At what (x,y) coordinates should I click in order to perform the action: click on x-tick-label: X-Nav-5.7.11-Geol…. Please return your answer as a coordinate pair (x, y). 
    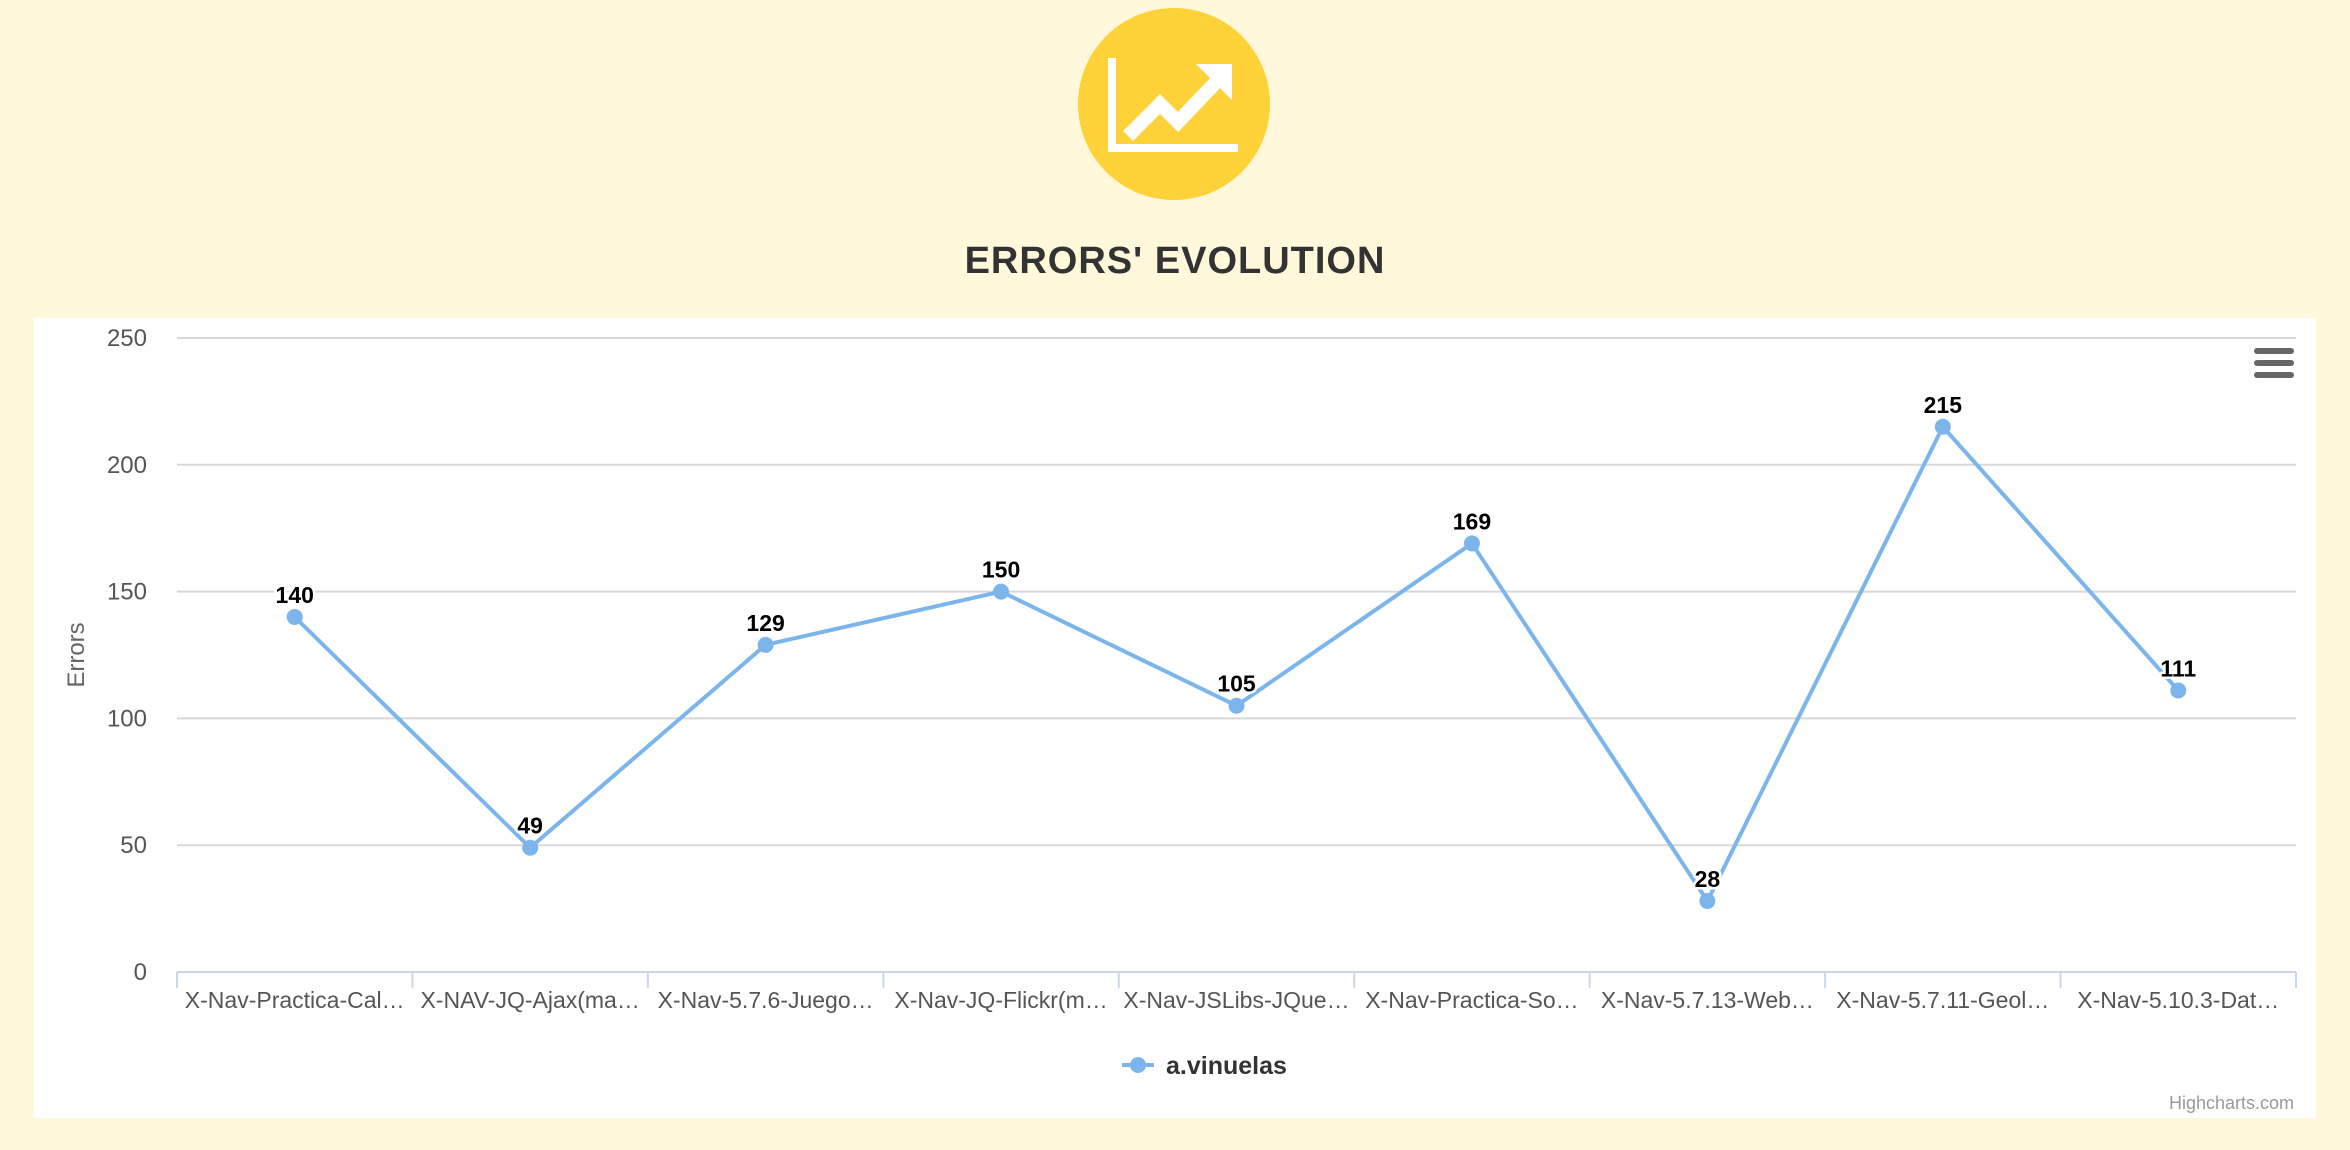
    Looking at the image, I should click on (1942, 1000).